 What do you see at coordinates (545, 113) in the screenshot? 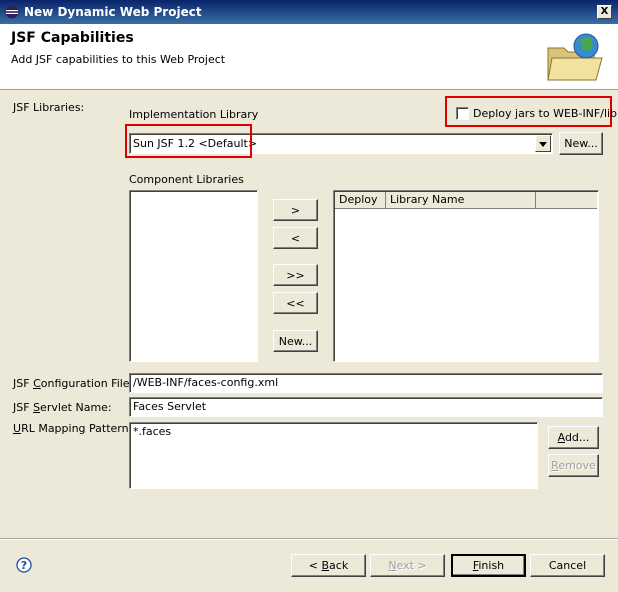
I see `deploy-jars-label: Deploy jars to WEB-INF/lib` at bounding box center [545, 113].